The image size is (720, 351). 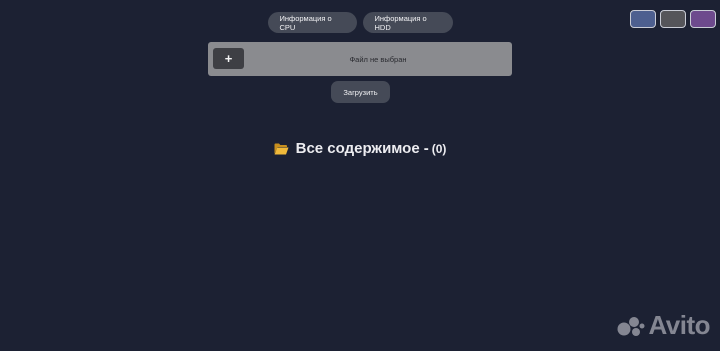 What do you see at coordinates (312, 22) in the screenshot?
I see `cpu-info-button: Информация о CPU` at bounding box center [312, 22].